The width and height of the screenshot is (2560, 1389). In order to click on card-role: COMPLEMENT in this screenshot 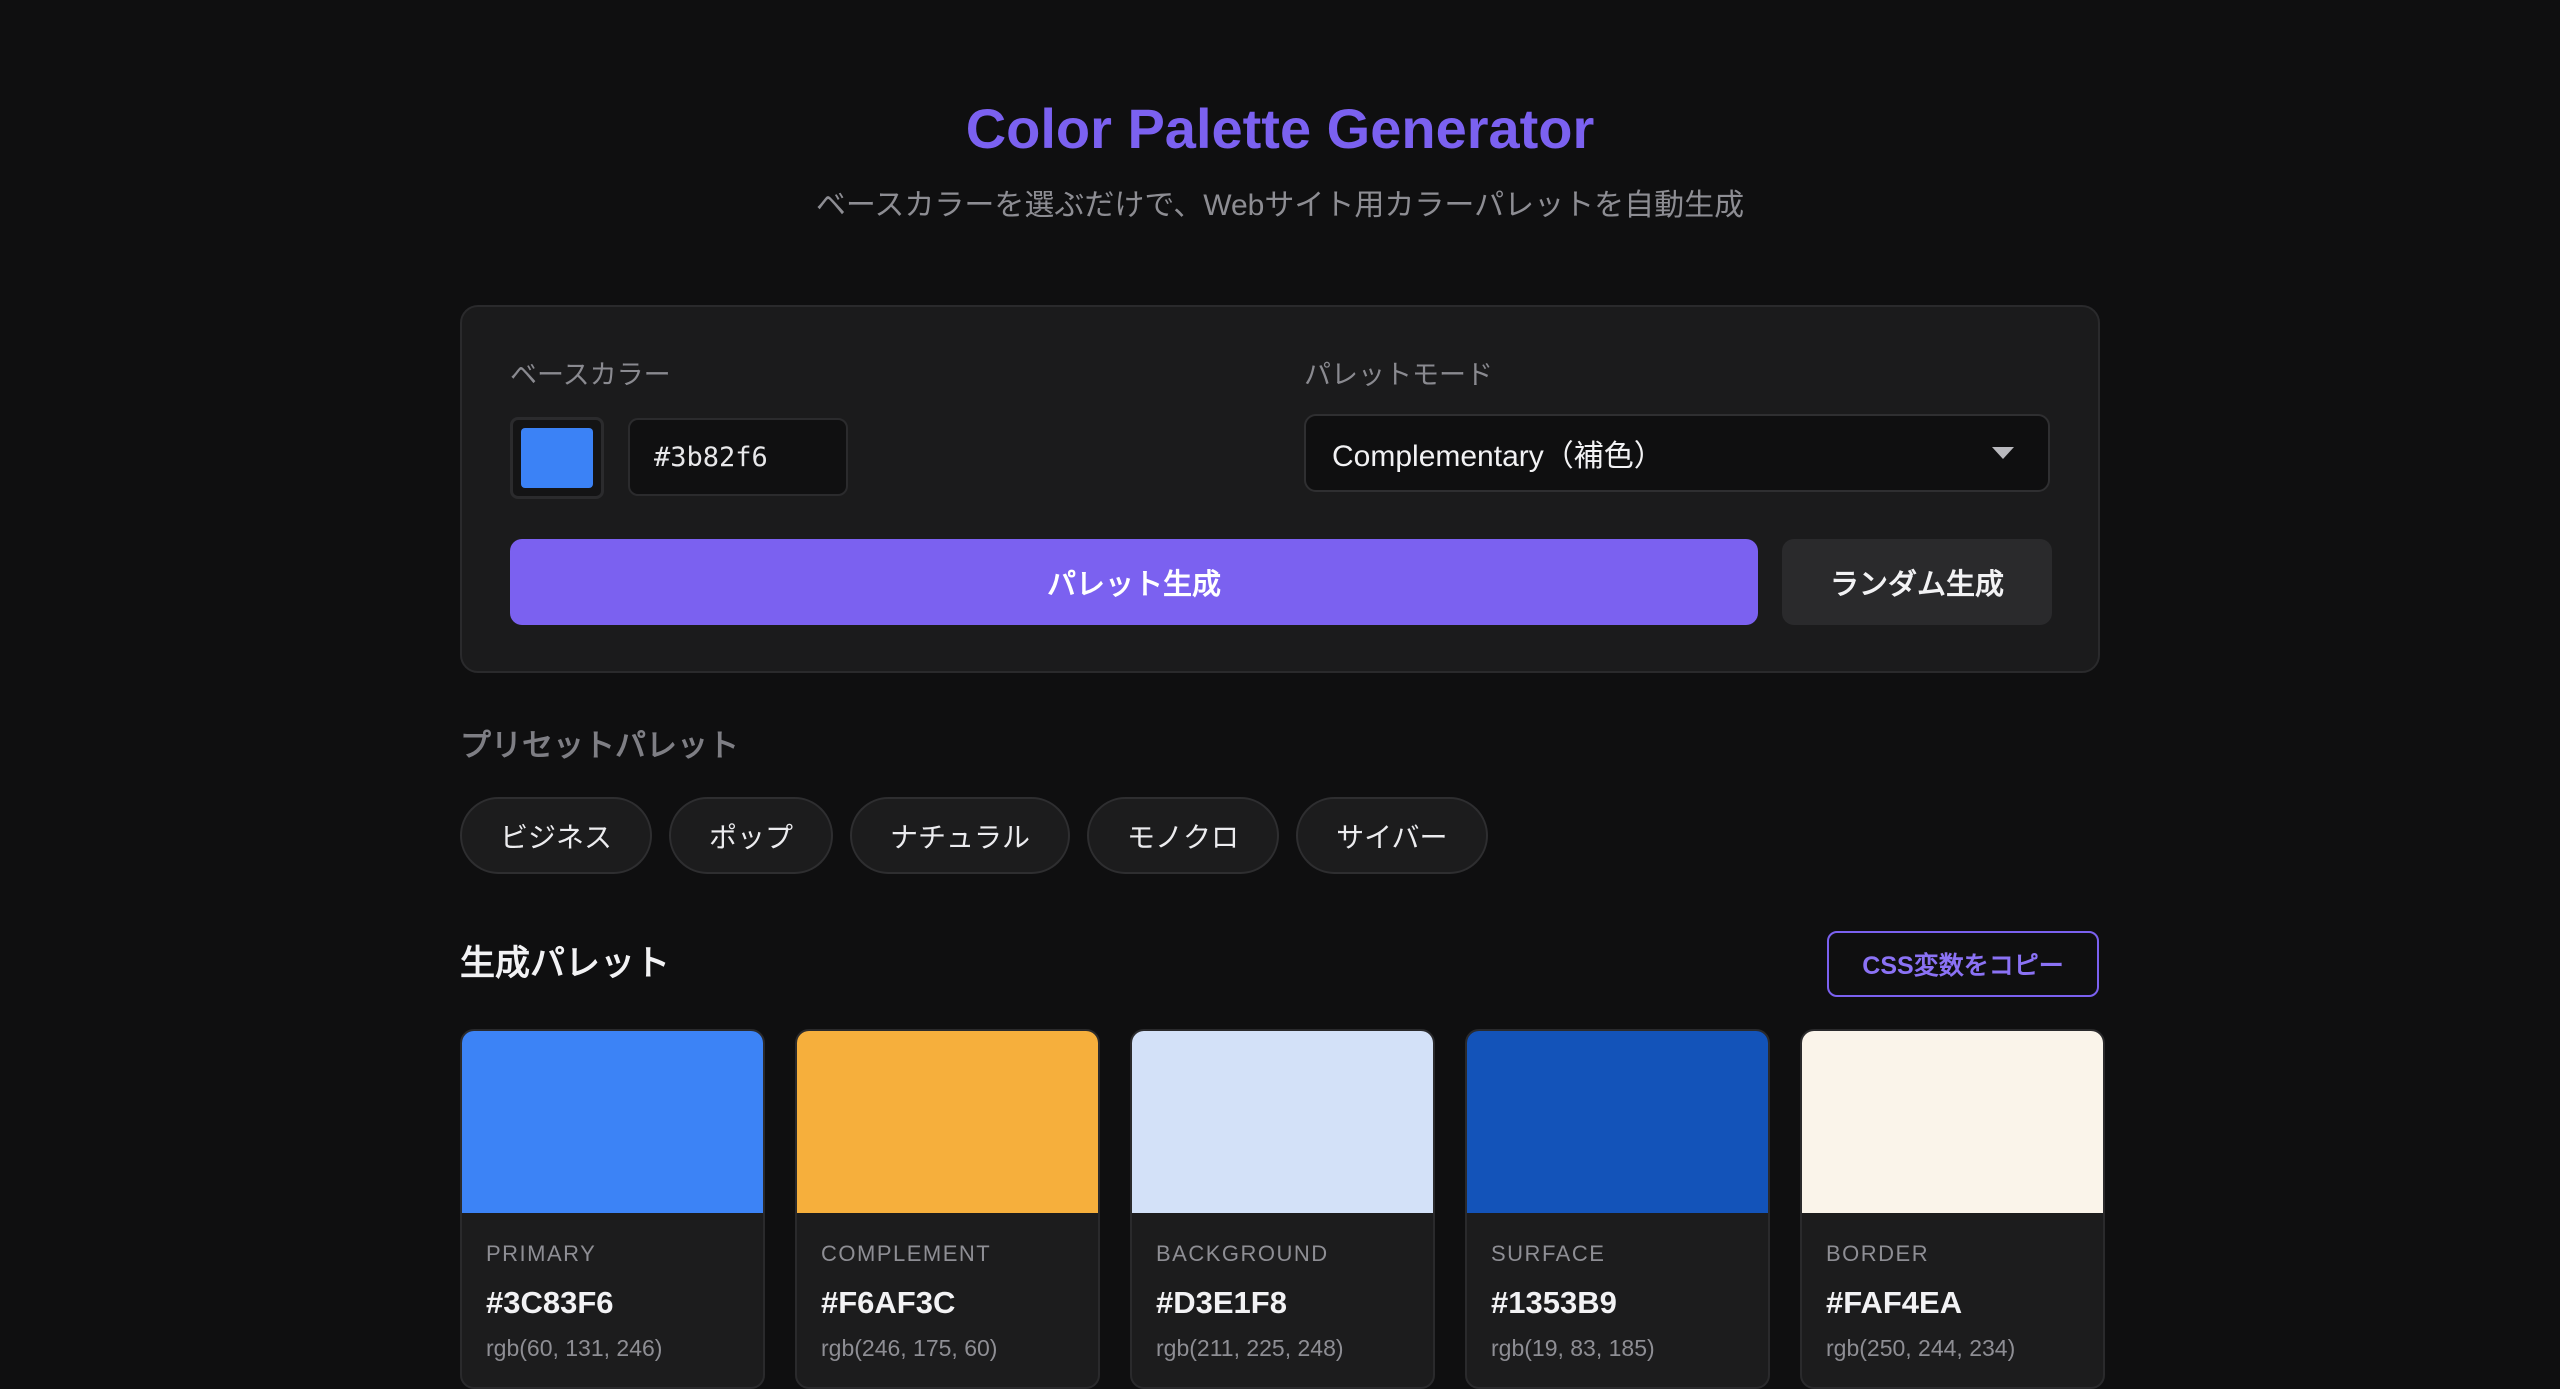, I will do `click(906, 1253)`.